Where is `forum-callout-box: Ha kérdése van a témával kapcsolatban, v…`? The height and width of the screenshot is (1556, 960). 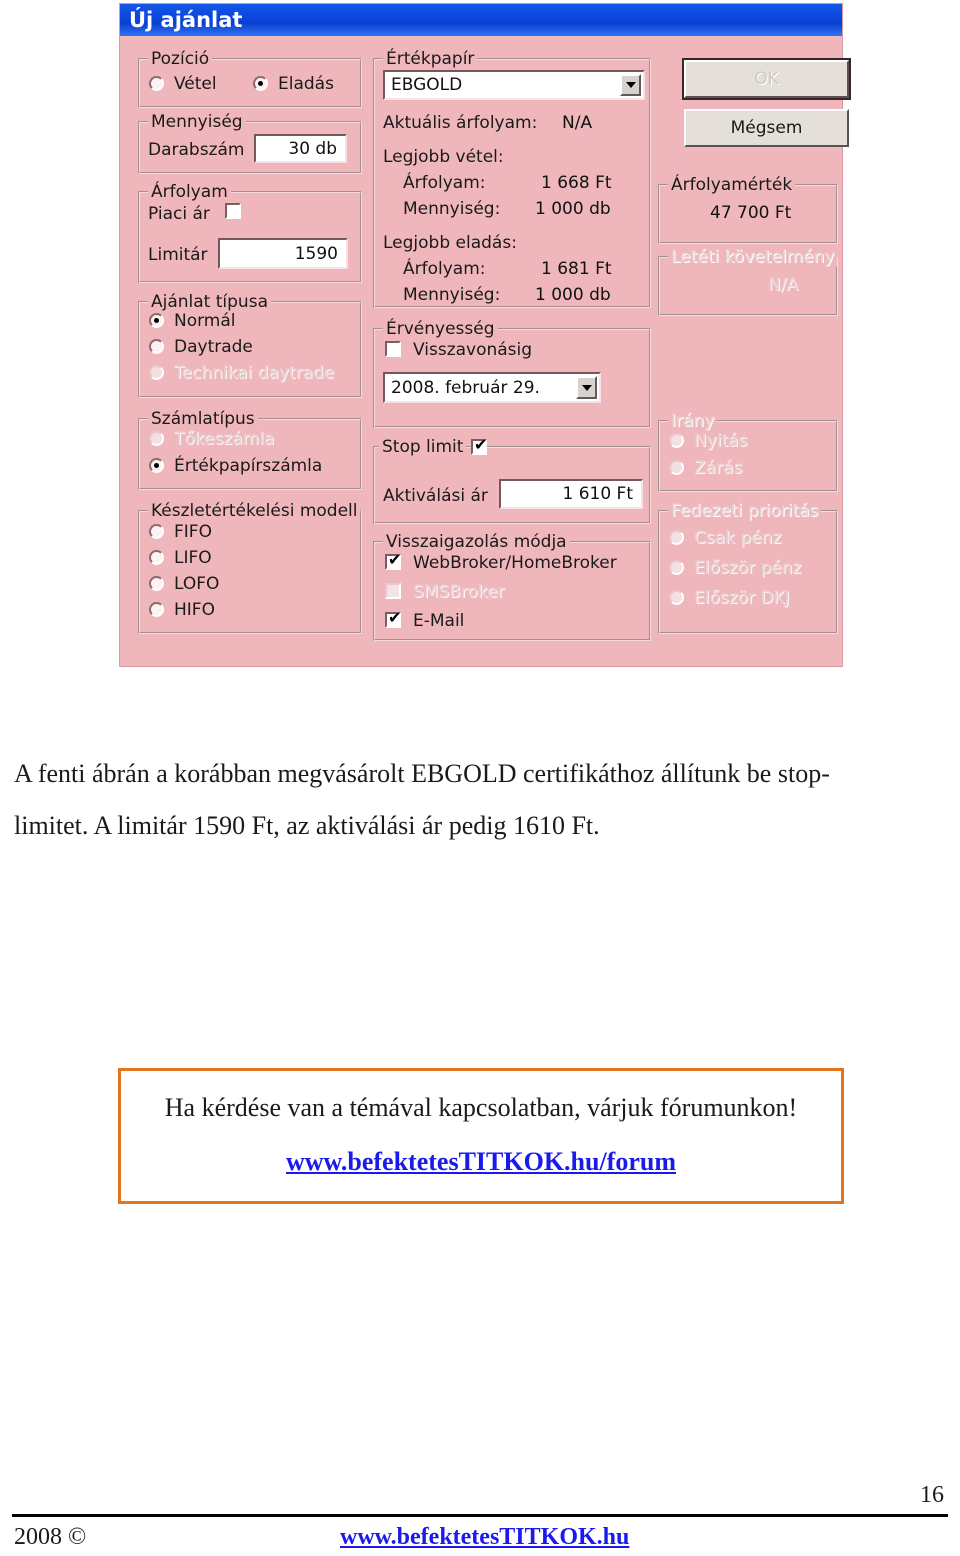 forum-callout-box: Ha kérdése van a témával kapcsolatban, v… is located at coordinates (481, 1136).